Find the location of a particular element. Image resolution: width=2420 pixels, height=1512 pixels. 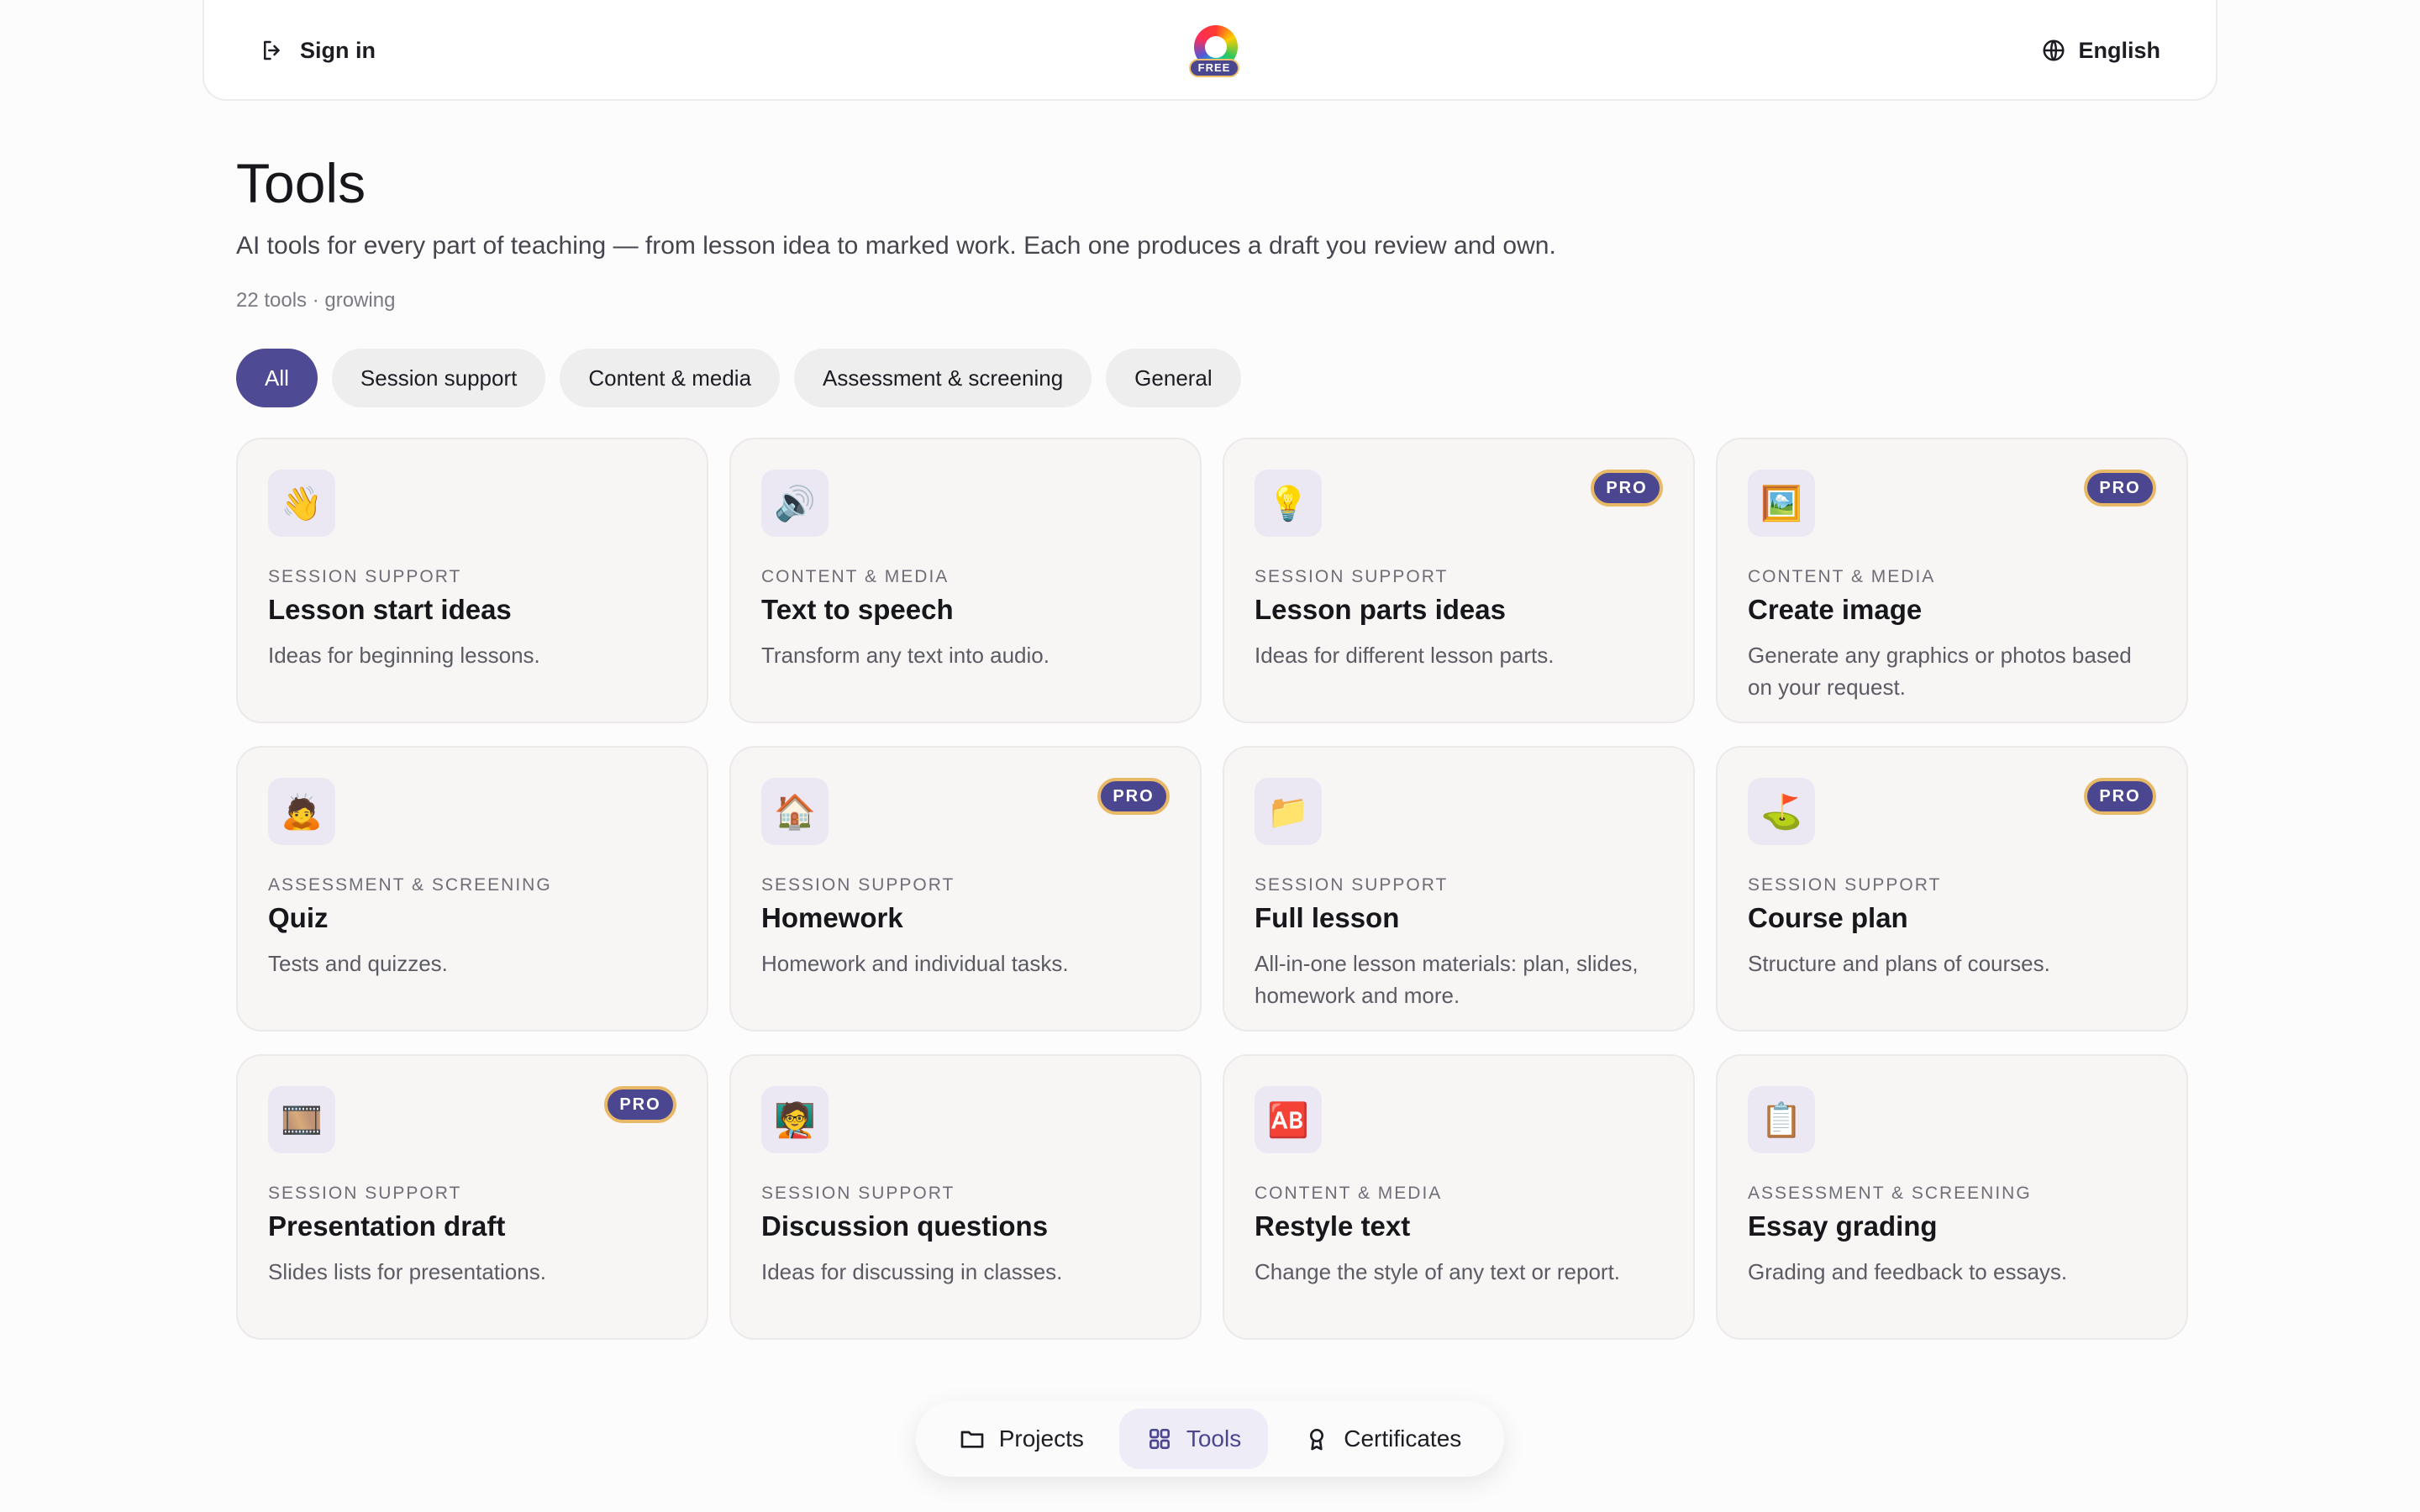

filter-chip-label: General is located at coordinates (1173, 378).